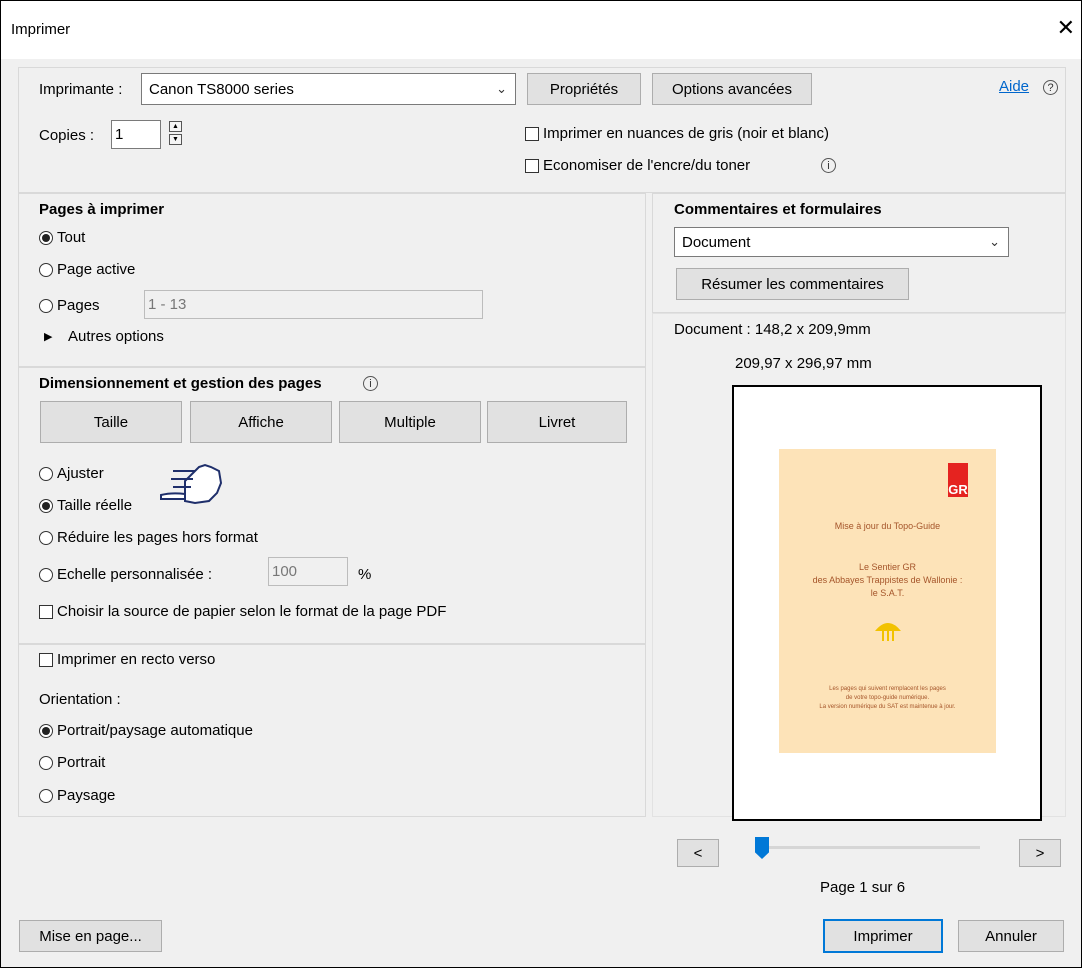 The width and height of the screenshot is (1082, 968). What do you see at coordinates (887, 593) in the screenshot?
I see `doc-line-4: le S.A.T.` at bounding box center [887, 593].